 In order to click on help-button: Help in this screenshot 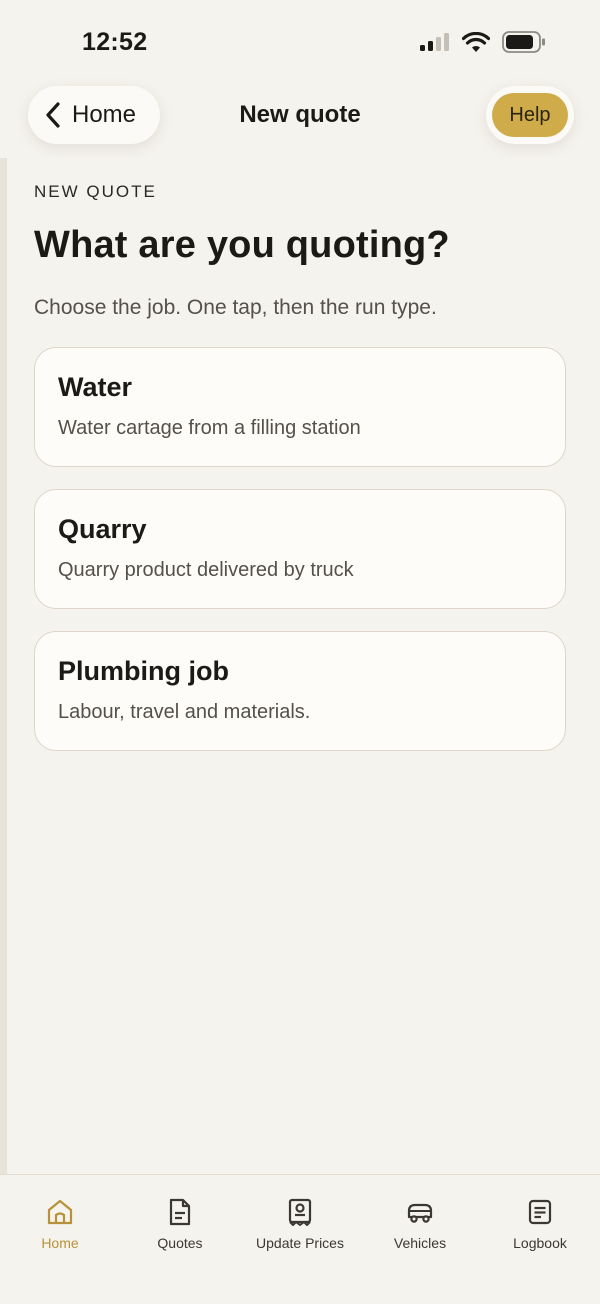, I will do `click(530, 115)`.